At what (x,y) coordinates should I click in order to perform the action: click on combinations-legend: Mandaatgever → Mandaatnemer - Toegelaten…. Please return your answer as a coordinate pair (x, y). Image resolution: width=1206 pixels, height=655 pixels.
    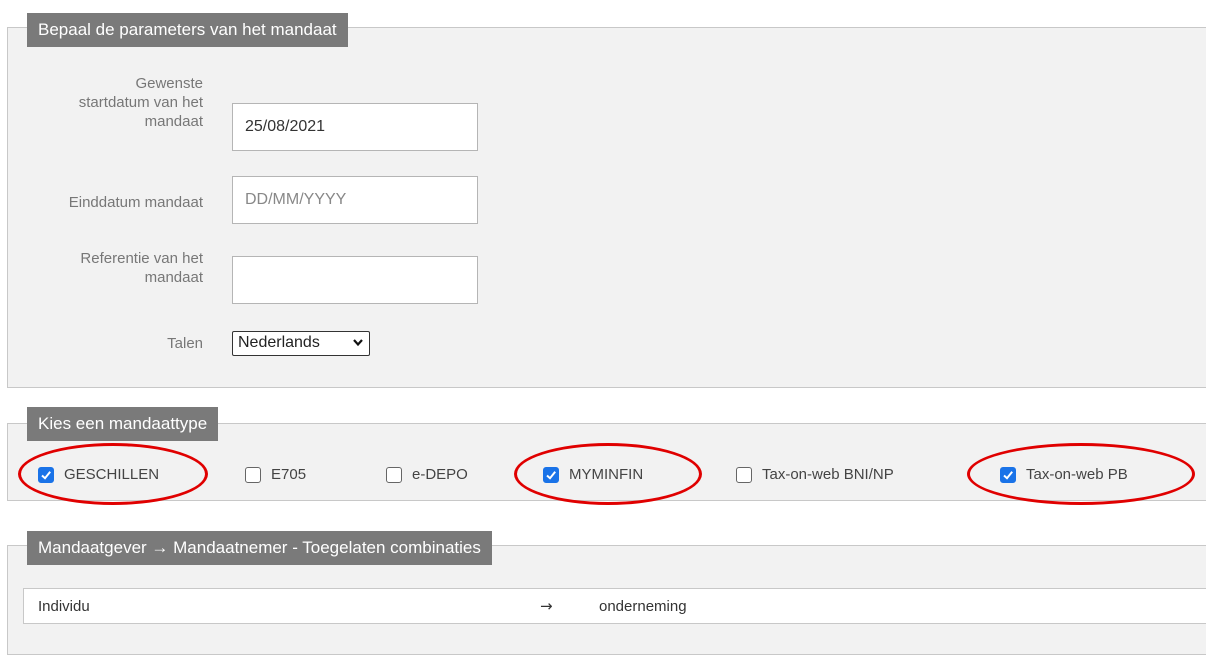
    Looking at the image, I should click on (259, 548).